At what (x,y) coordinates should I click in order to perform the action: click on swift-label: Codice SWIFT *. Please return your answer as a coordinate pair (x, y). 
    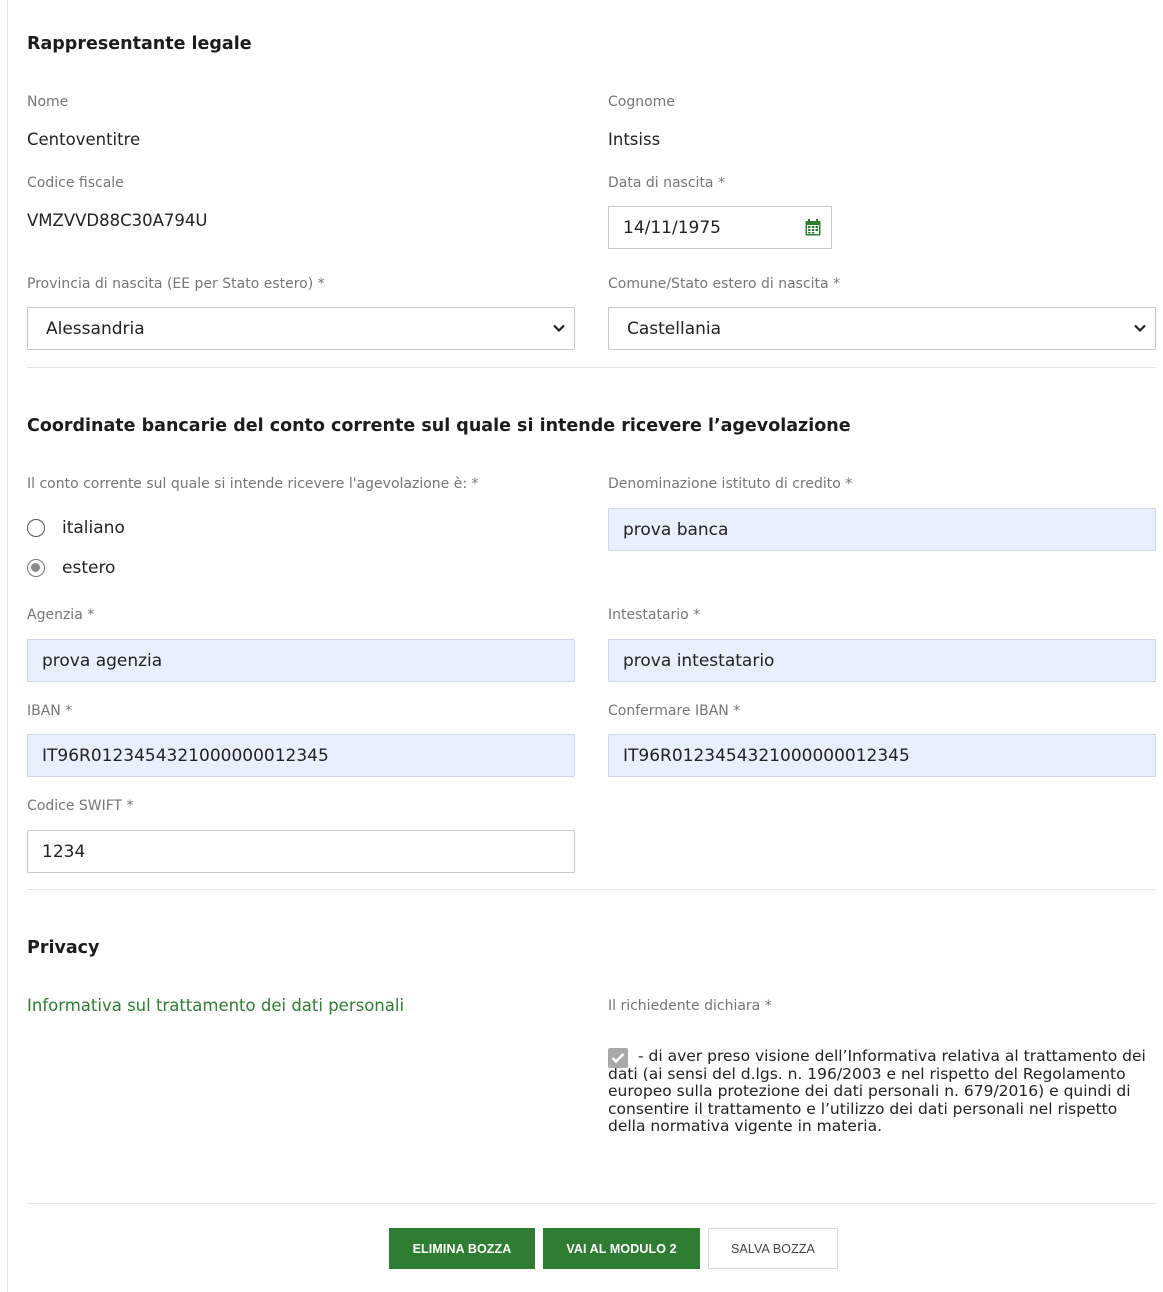
    Looking at the image, I should click on (80, 806).